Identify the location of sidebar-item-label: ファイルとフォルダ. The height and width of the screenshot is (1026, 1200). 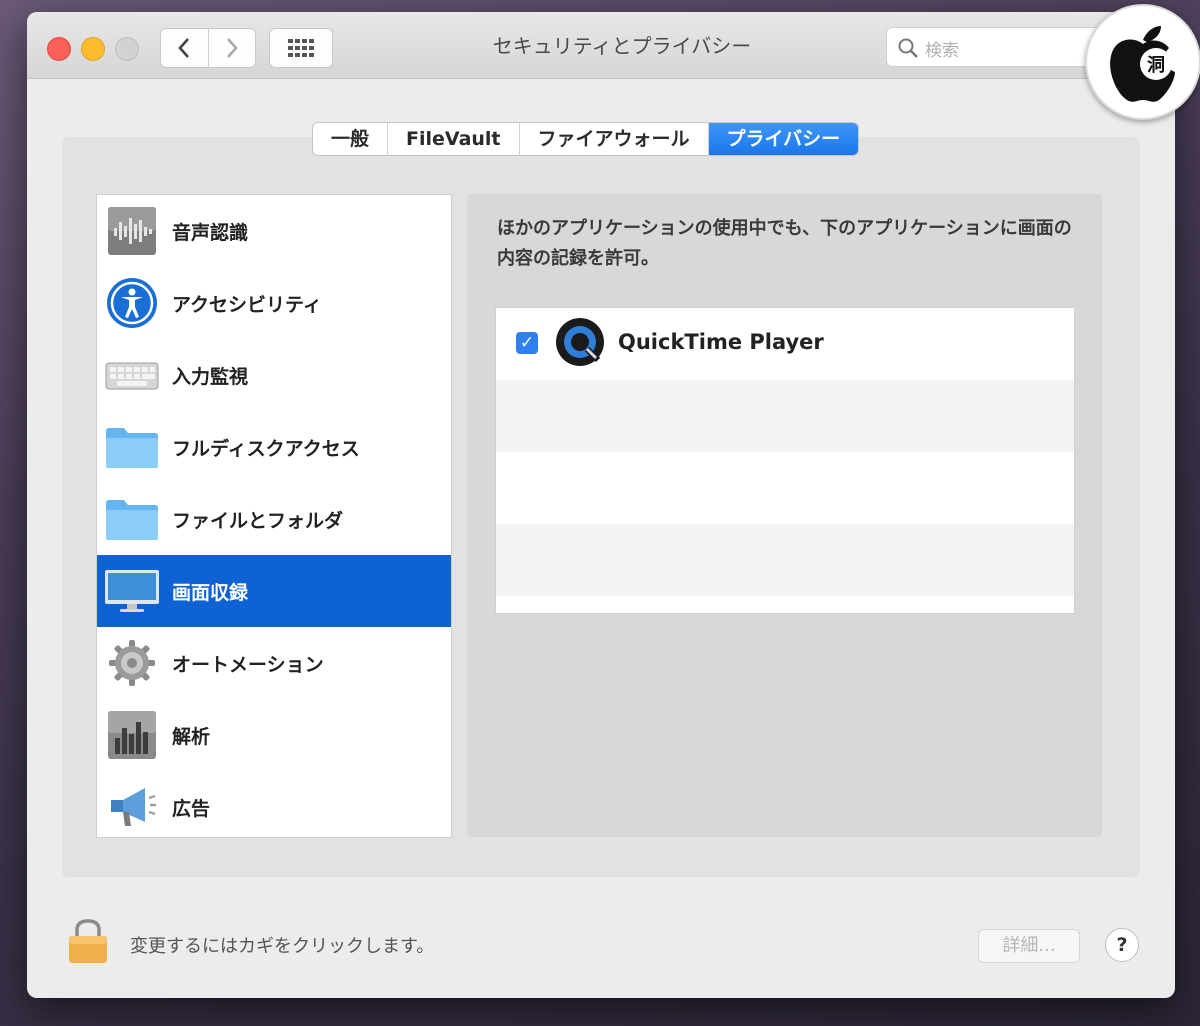
(258, 520).